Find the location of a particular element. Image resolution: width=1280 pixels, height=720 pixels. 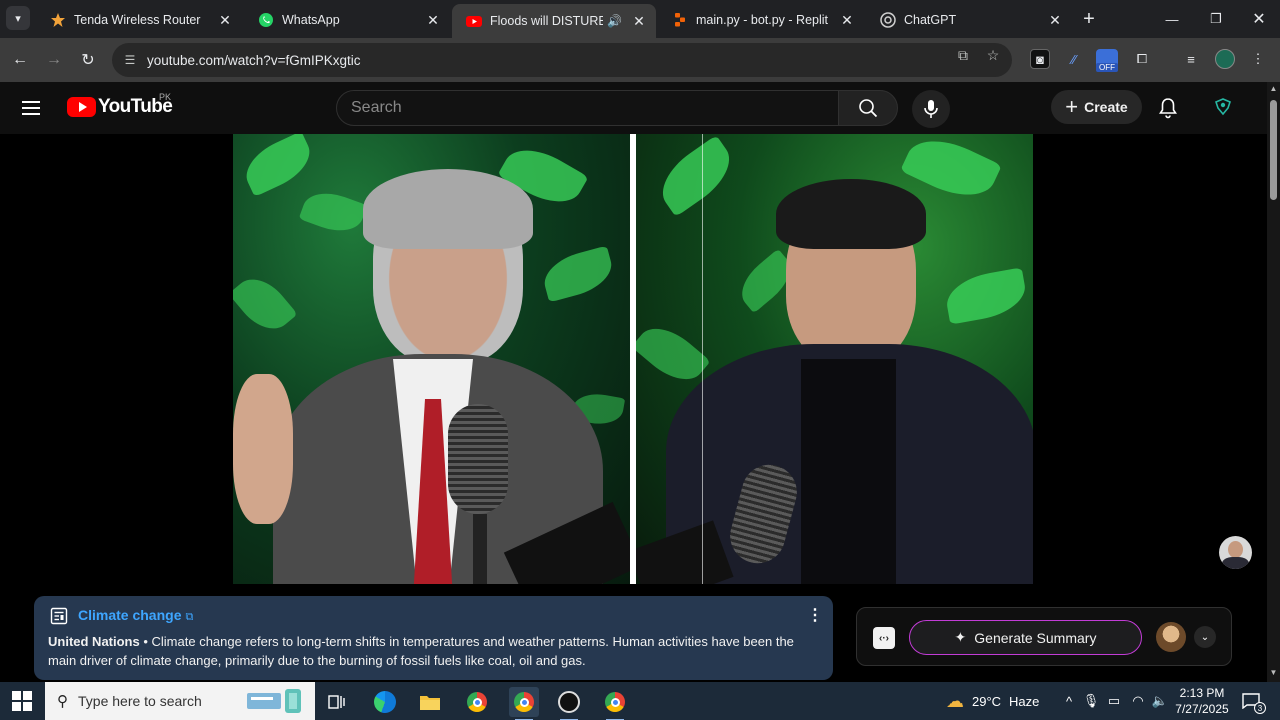

tab-title: Floods will DISTURB Pak is located at coordinates (547, 21).